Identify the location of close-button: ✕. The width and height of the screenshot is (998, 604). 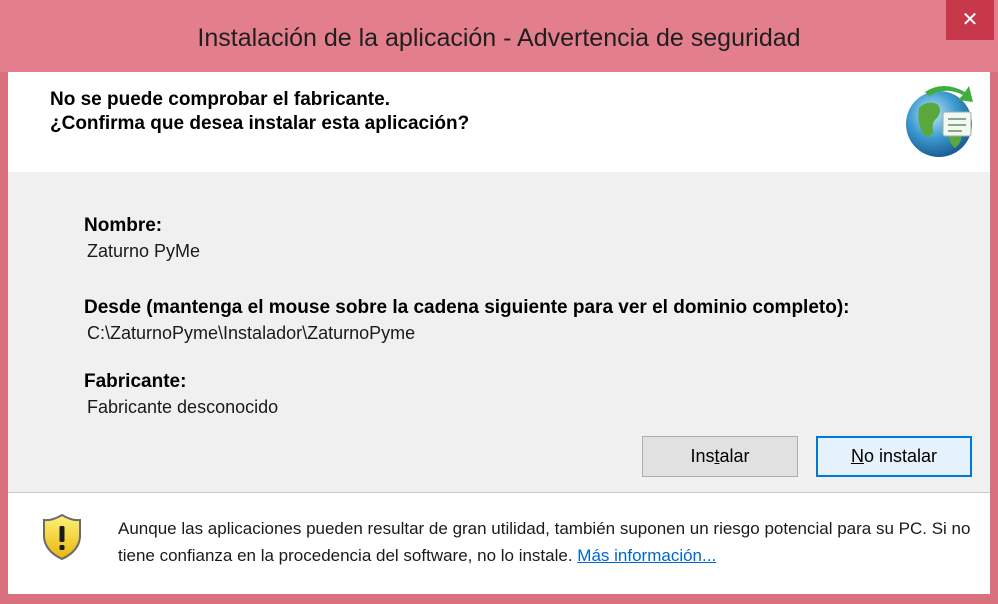
(970, 20).